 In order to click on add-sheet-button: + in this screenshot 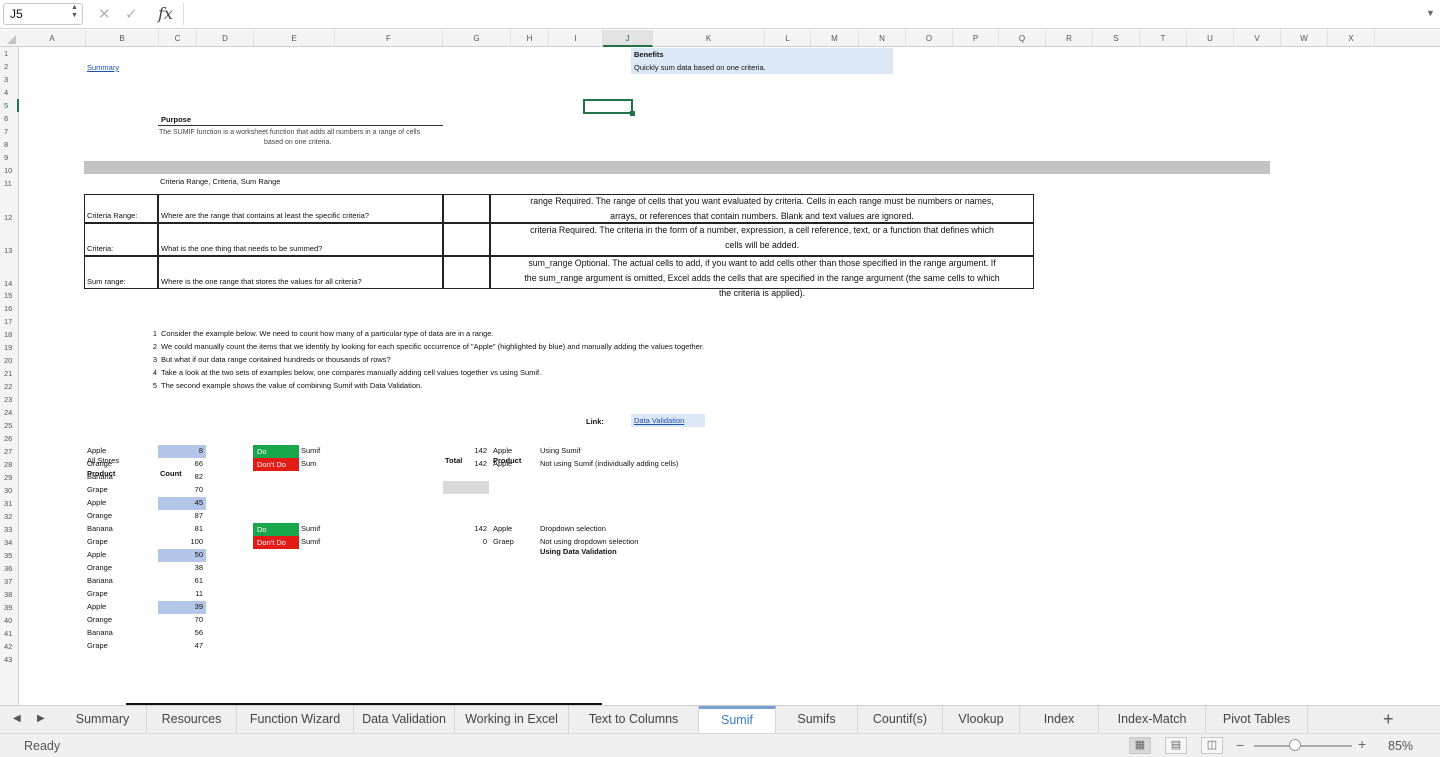, I will do `click(1388, 719)`.